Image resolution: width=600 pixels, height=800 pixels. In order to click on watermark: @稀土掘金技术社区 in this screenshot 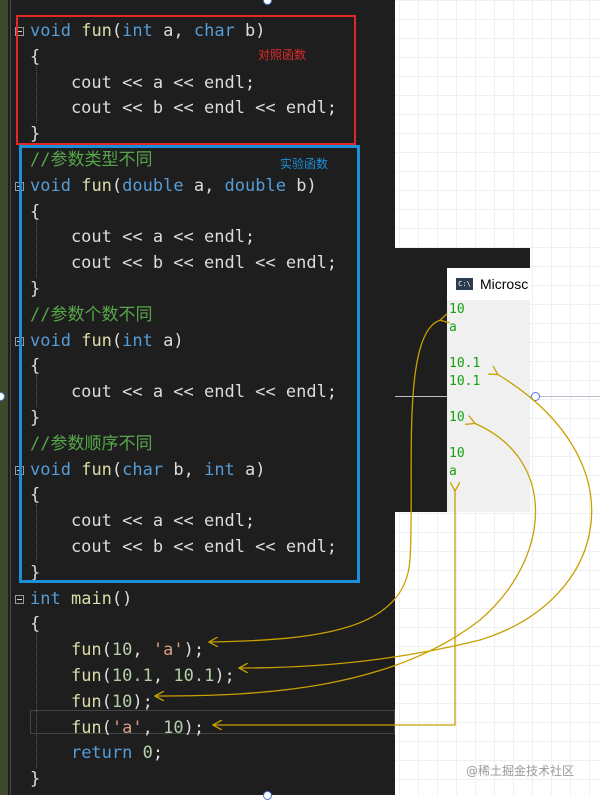, I will do `click(520, 771)`.